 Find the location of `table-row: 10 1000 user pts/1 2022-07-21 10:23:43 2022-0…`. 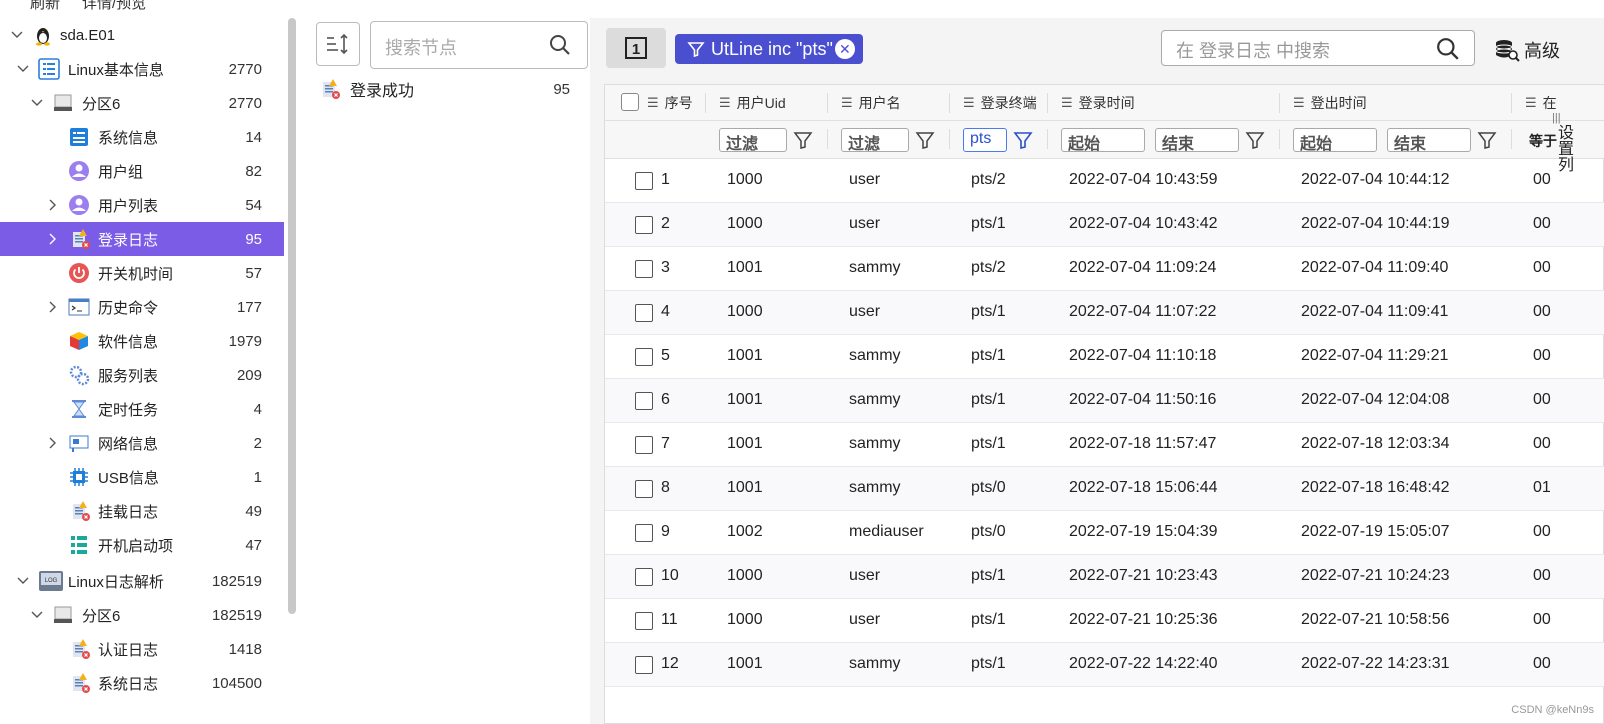

table-row: 10 1000 user pts/1 2022-07-21 10:23:43 2022-0… is located at coordinates (1104, 577).